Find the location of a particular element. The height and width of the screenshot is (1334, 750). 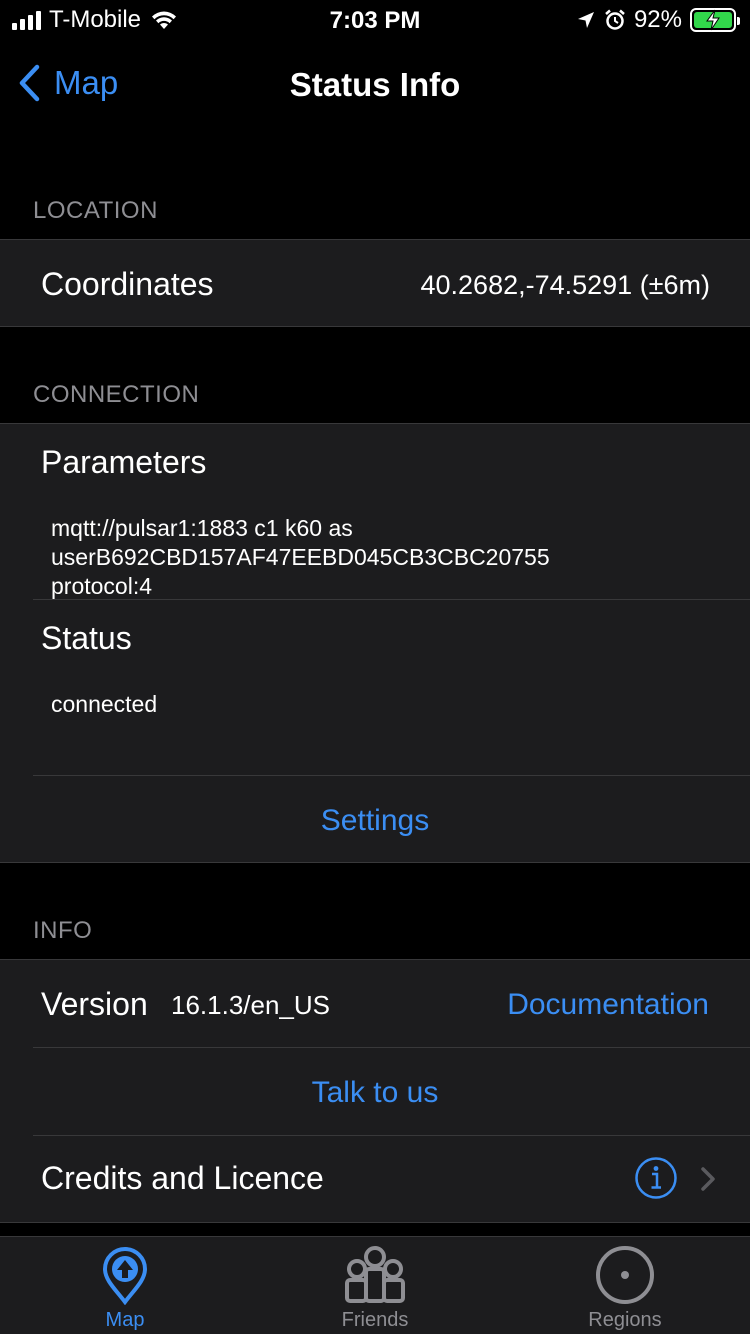

page-title: Status Info is located at coordinates (375, 84).